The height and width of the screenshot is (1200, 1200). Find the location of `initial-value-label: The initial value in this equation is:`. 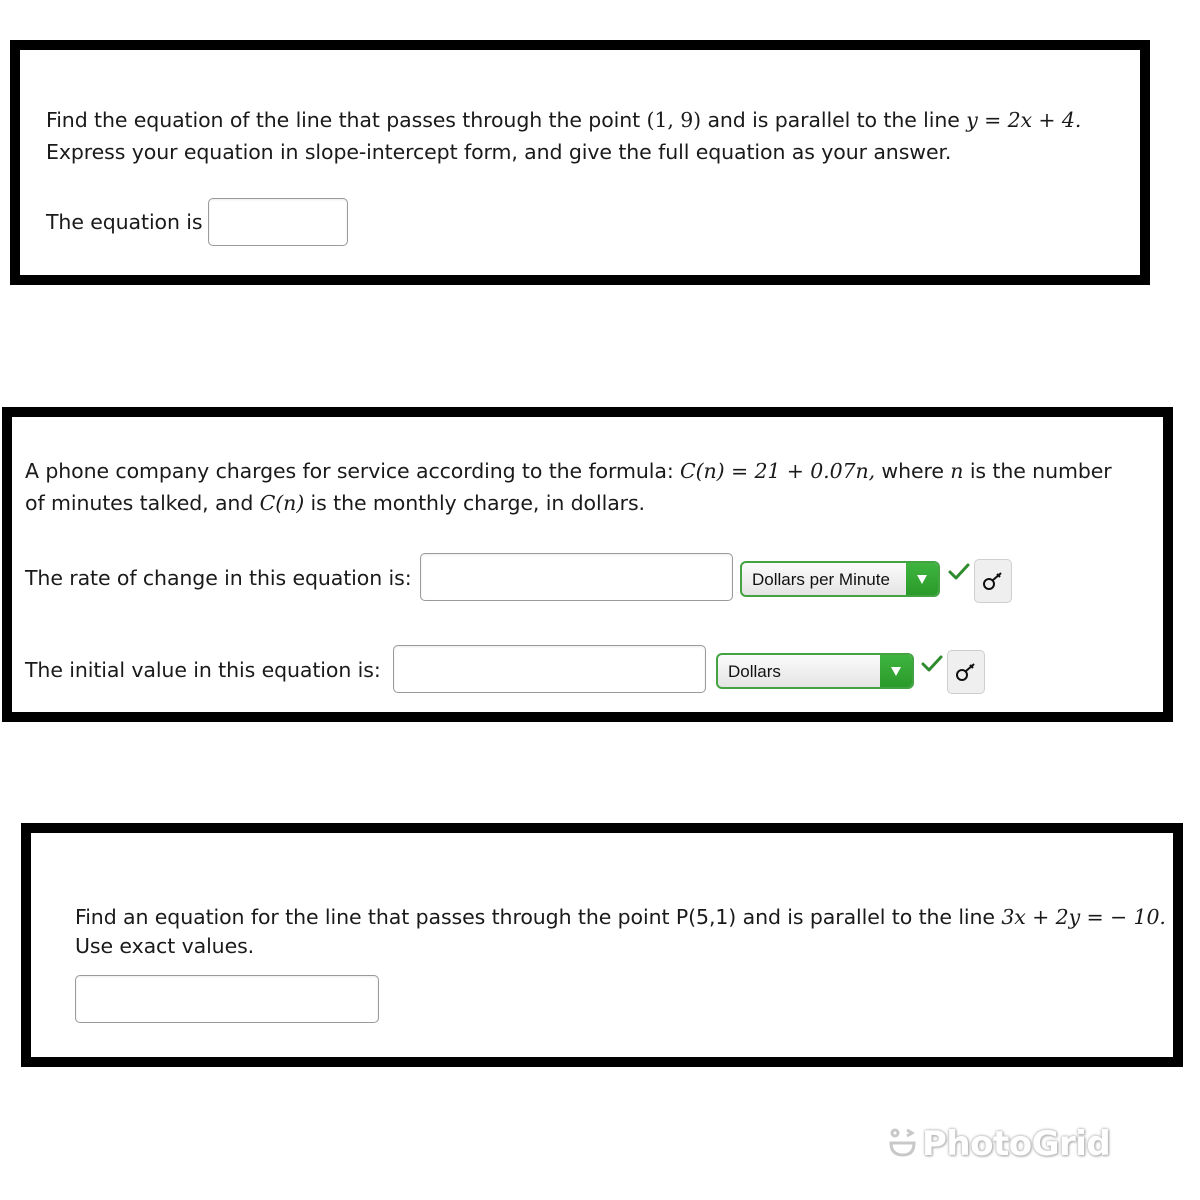

initial-value-label: The initial value in this equation is: is located at coordinates (203, 670).